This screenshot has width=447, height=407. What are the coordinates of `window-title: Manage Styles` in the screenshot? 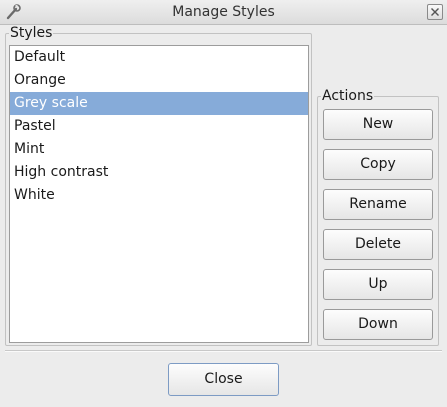 It's located at (223, 12).